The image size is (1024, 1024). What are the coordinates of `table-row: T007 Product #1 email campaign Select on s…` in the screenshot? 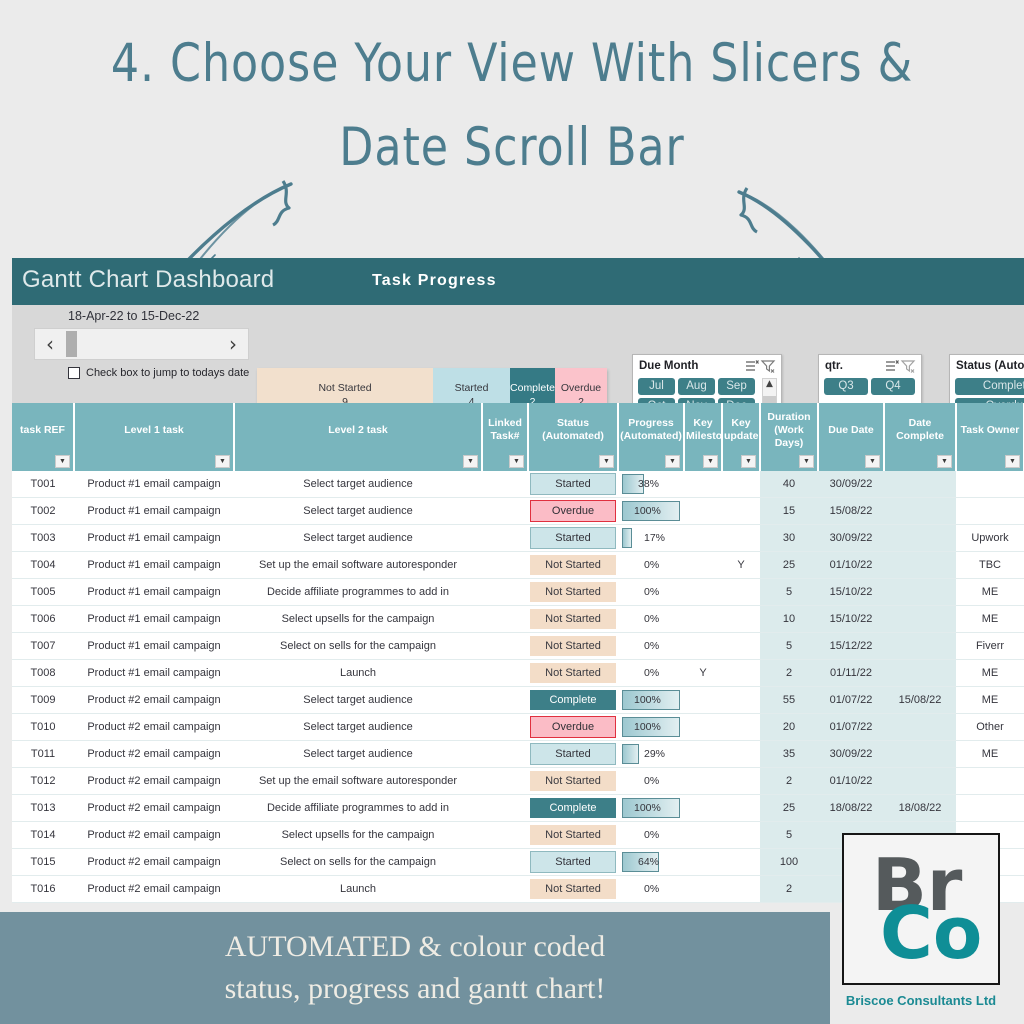 It's located at (518, 646).